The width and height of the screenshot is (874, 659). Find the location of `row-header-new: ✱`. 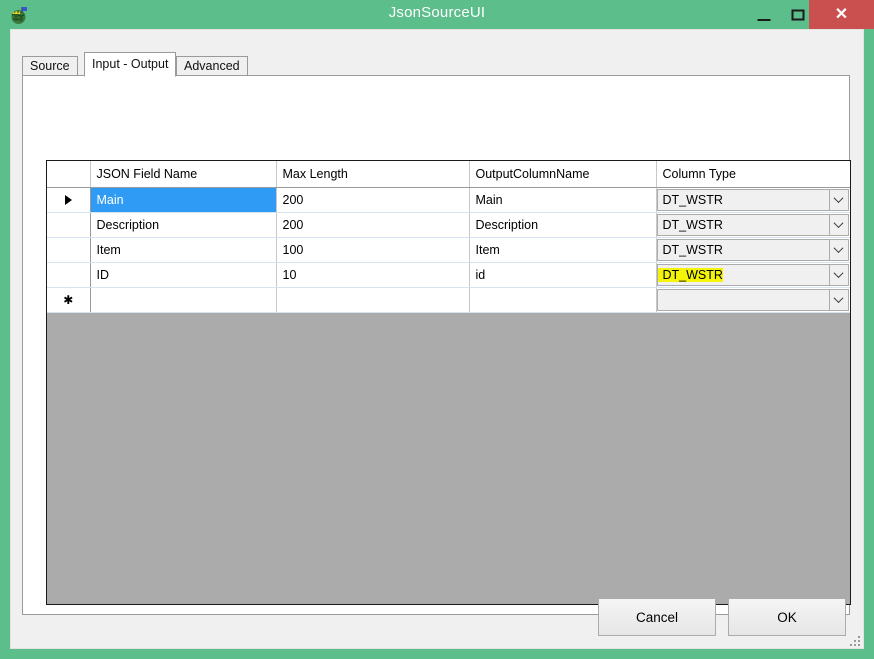

row-header-new: ✱ is located at coordinates (69, 300).